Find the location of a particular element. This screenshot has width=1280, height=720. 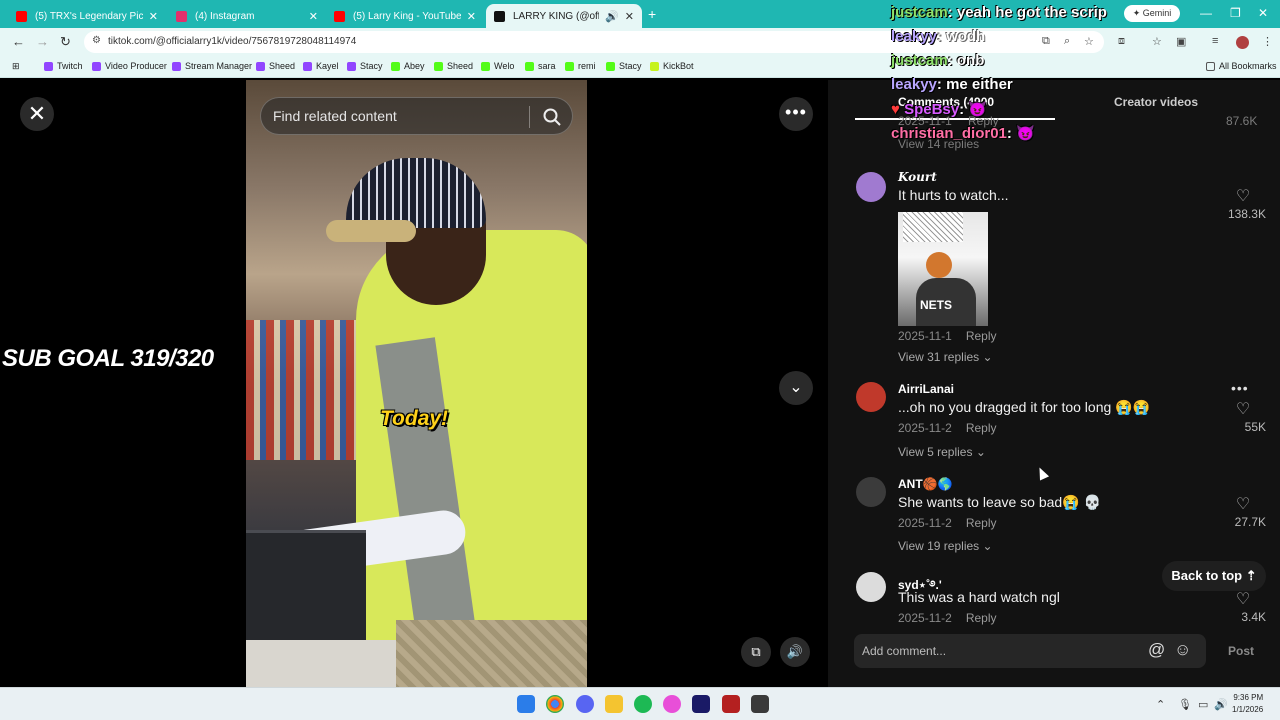

windows-start-icon is located at coordinates (526, 704).